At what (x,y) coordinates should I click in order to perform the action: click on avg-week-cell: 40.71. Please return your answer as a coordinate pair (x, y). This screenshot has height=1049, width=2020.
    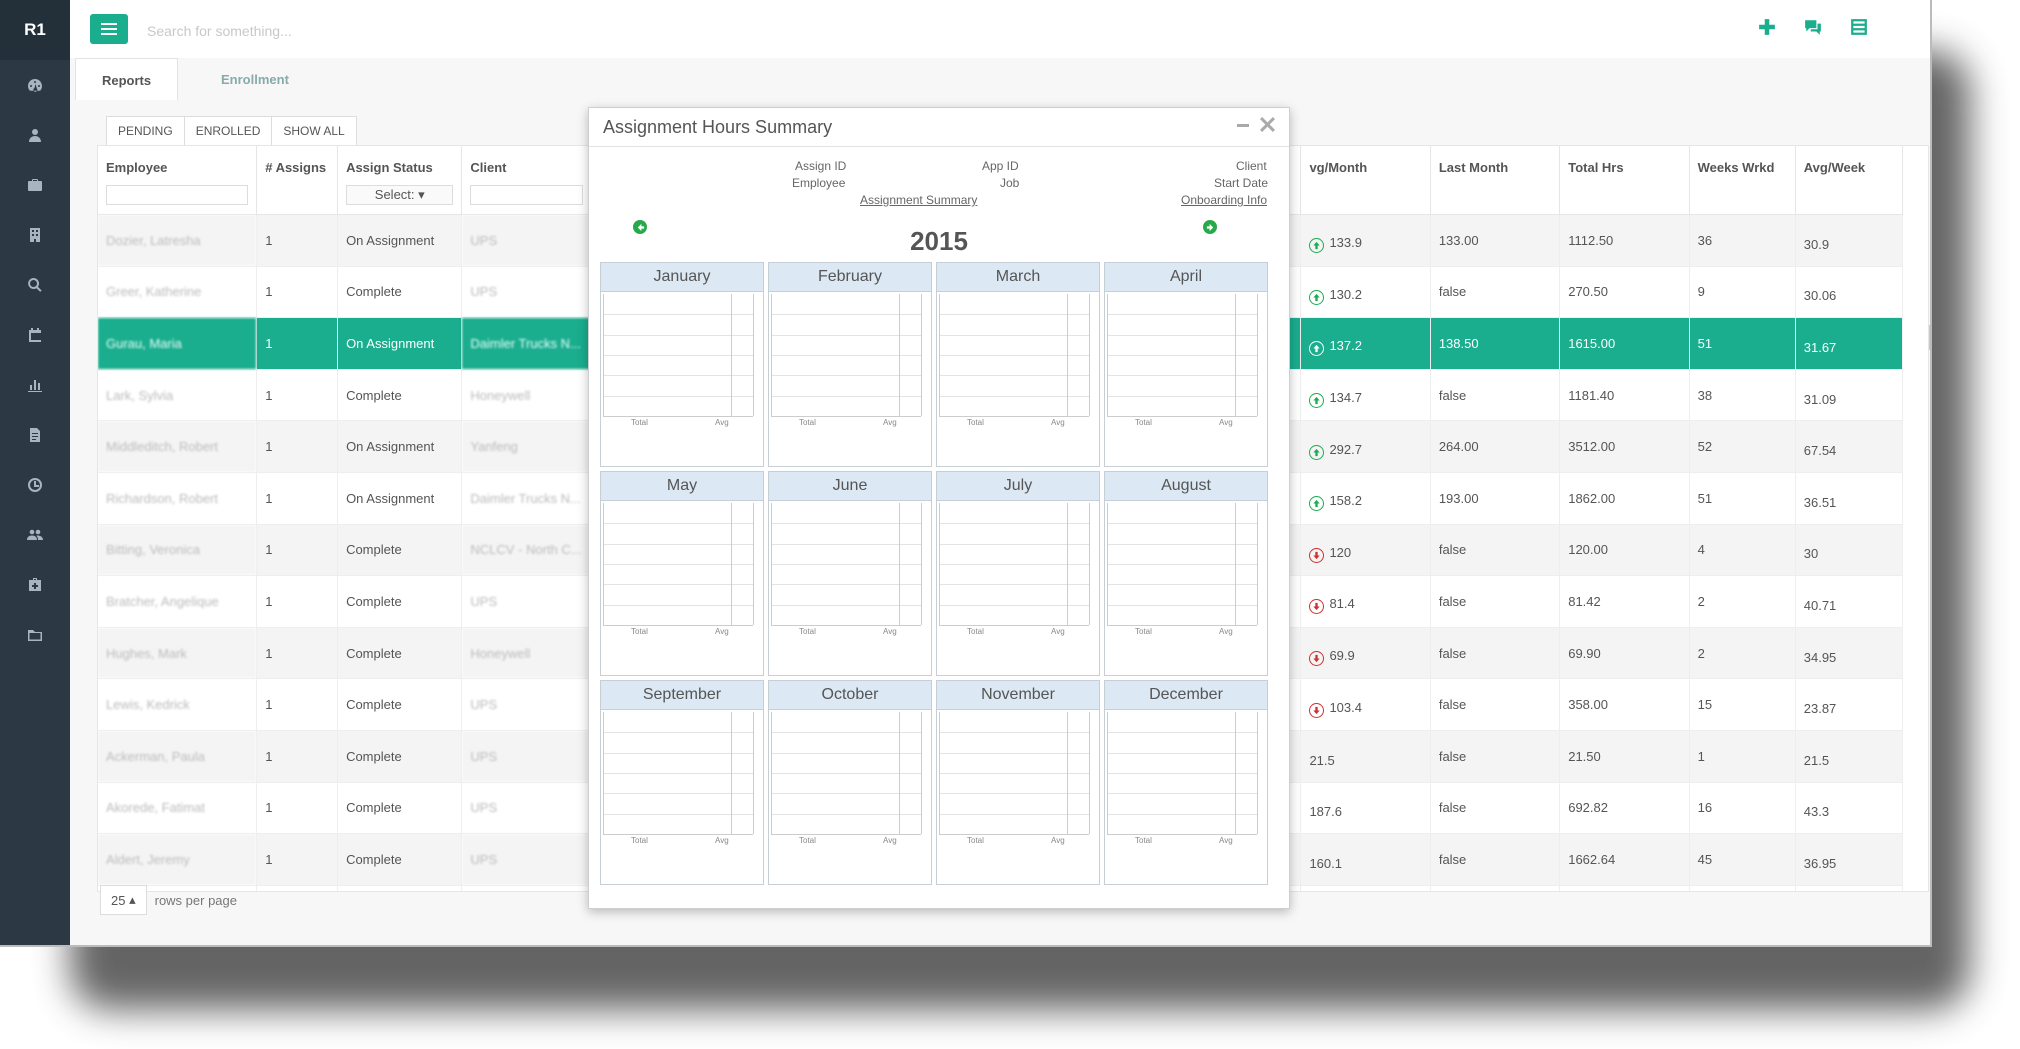
    Looking at the image, I should click on (1849, 601).